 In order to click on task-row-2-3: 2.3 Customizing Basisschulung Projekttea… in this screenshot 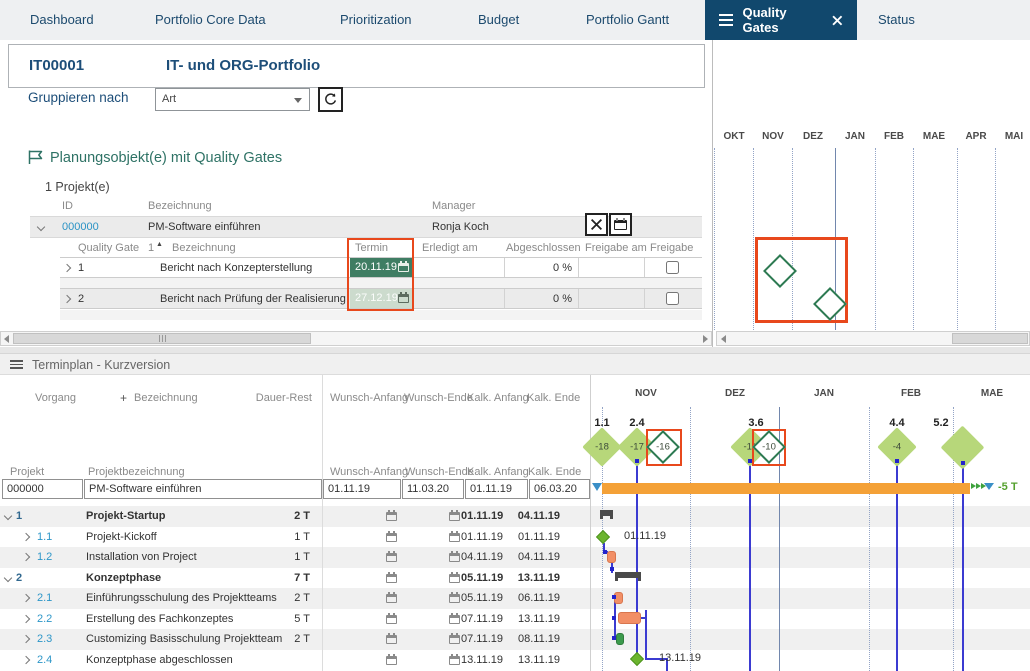, I will do `click(515, 639)`.